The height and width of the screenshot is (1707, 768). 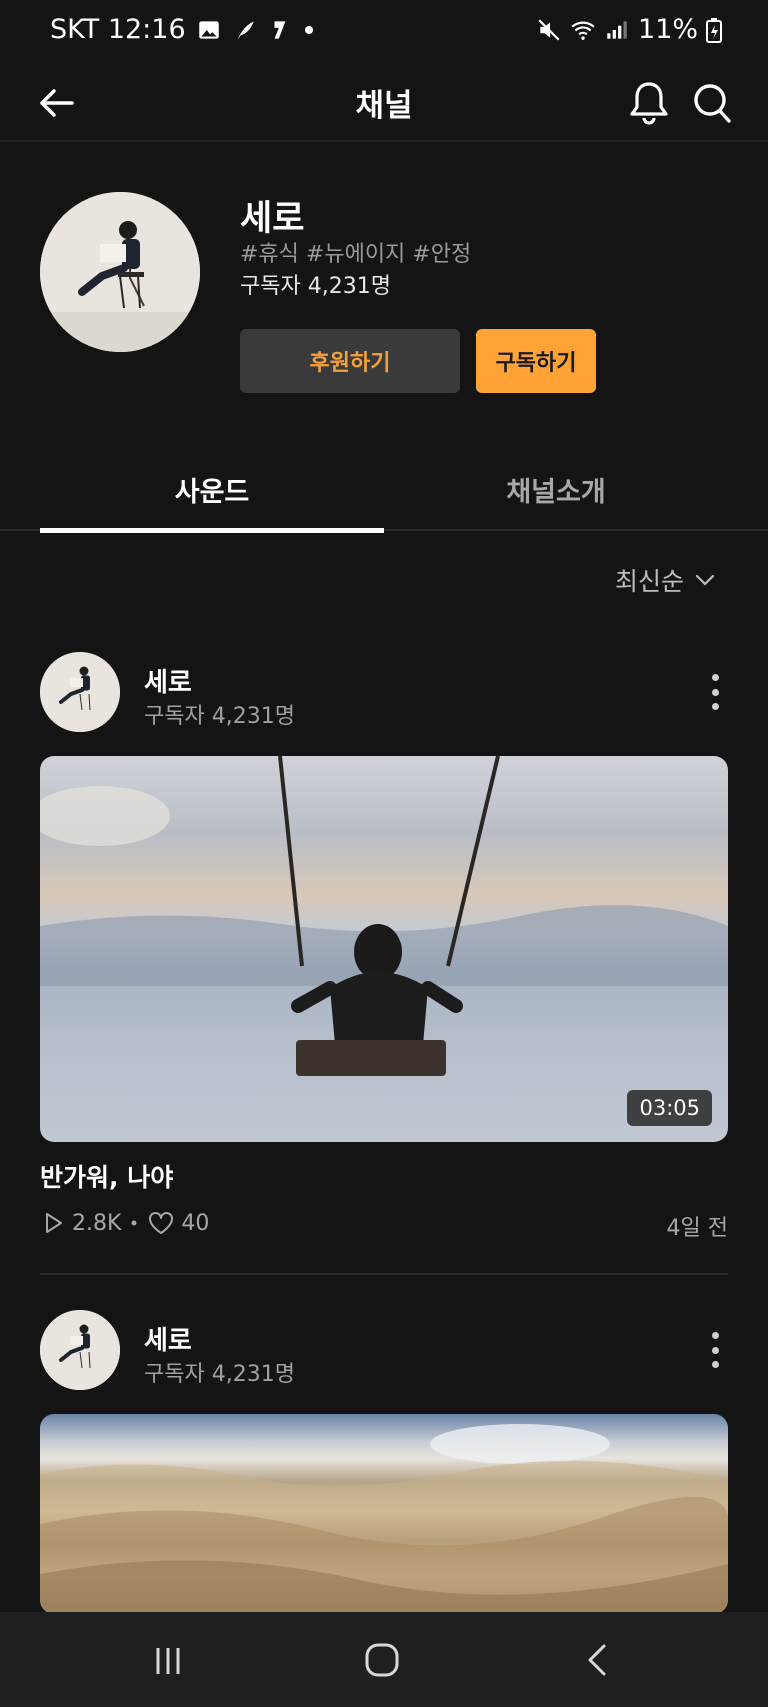 What do you see at coordinates (350, 361) in the screenshot?
I see `sponsor-button: 후원하기` at bounding box center [350, 361].